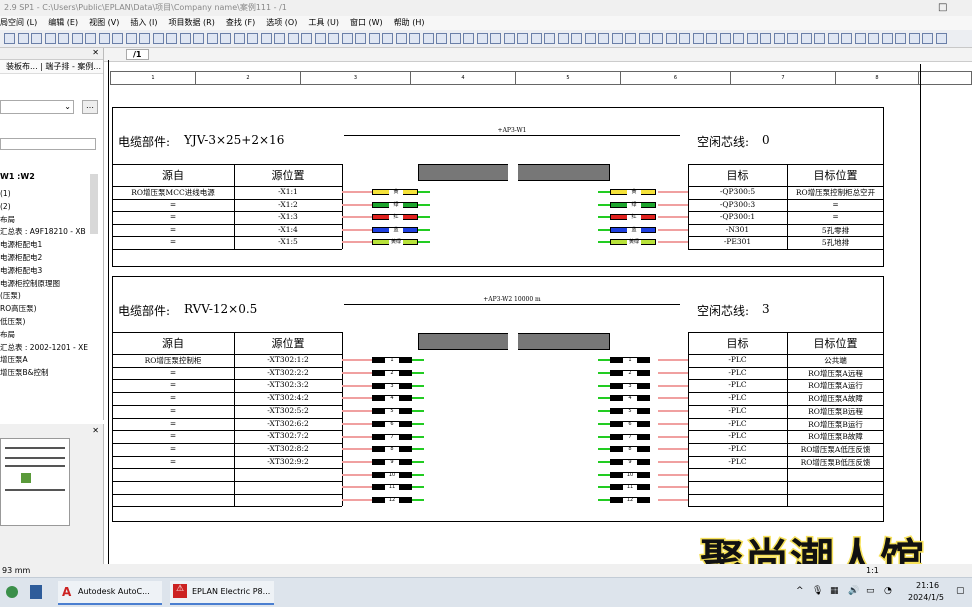  What do you see at coordinates (173, 343) in the screenshot?
I see `column-header-source: 源自` at bounding box center [173, 343].